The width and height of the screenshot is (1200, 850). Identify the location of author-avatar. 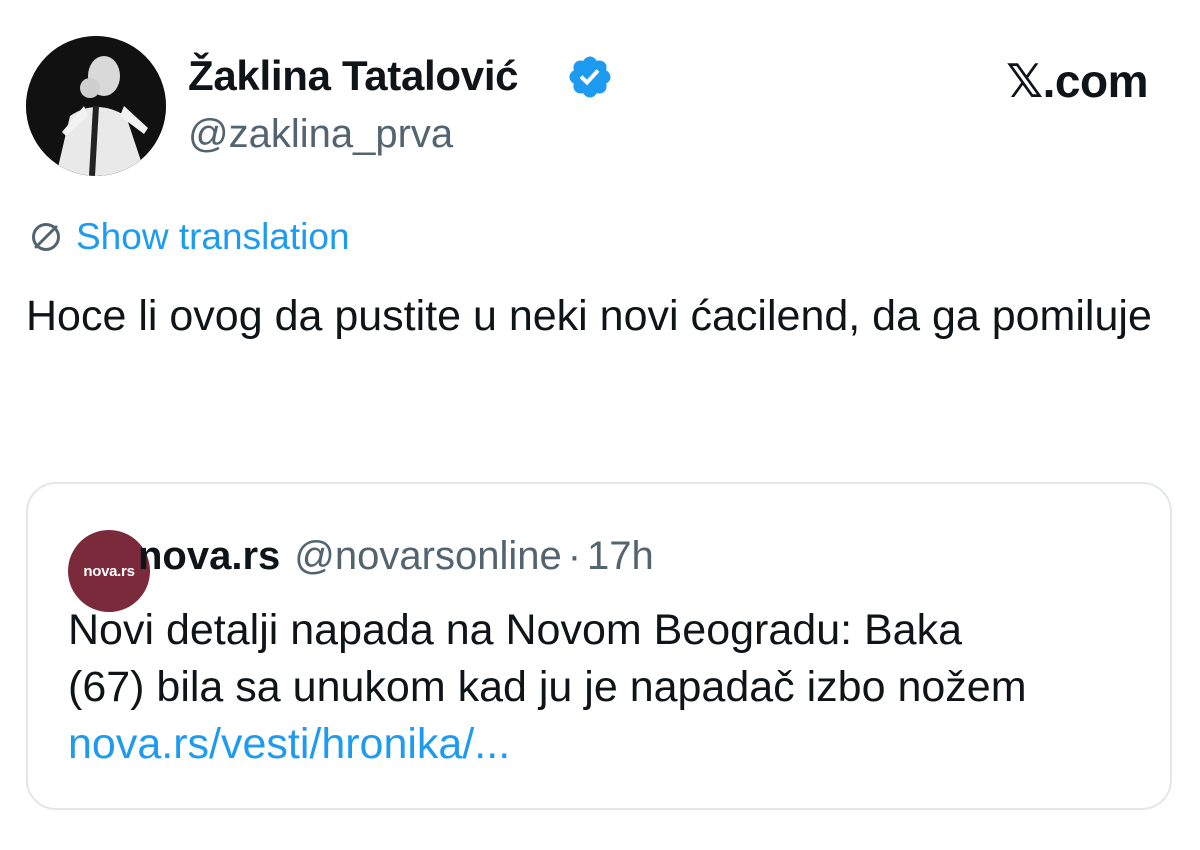
(96, 106).